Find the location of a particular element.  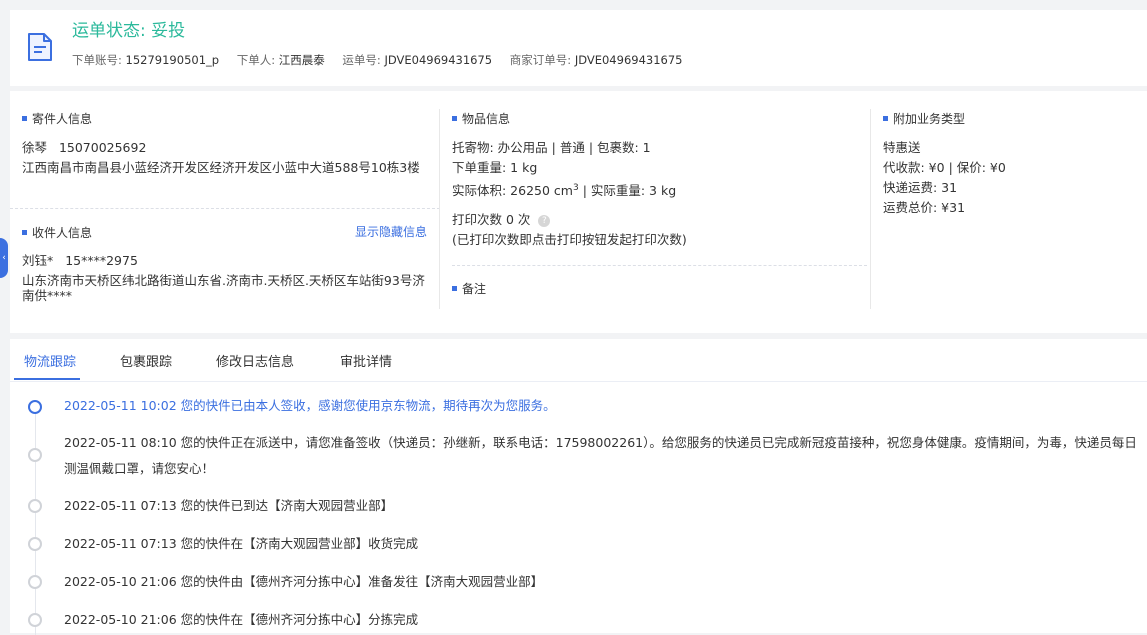

goods-section-title: 物品信息 is located at coordinates (481, 118).